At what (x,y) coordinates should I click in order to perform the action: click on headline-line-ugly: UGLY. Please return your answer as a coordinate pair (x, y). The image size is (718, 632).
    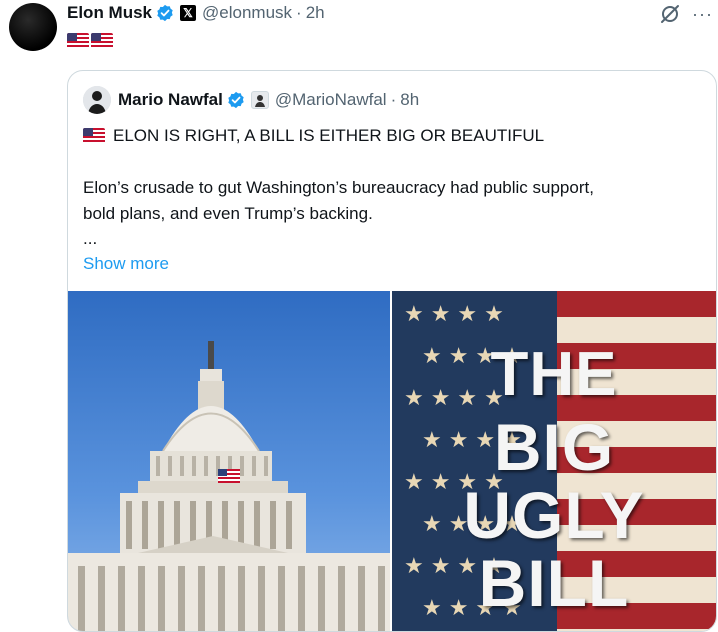
    Looking at the image, I should click on (554, 515).